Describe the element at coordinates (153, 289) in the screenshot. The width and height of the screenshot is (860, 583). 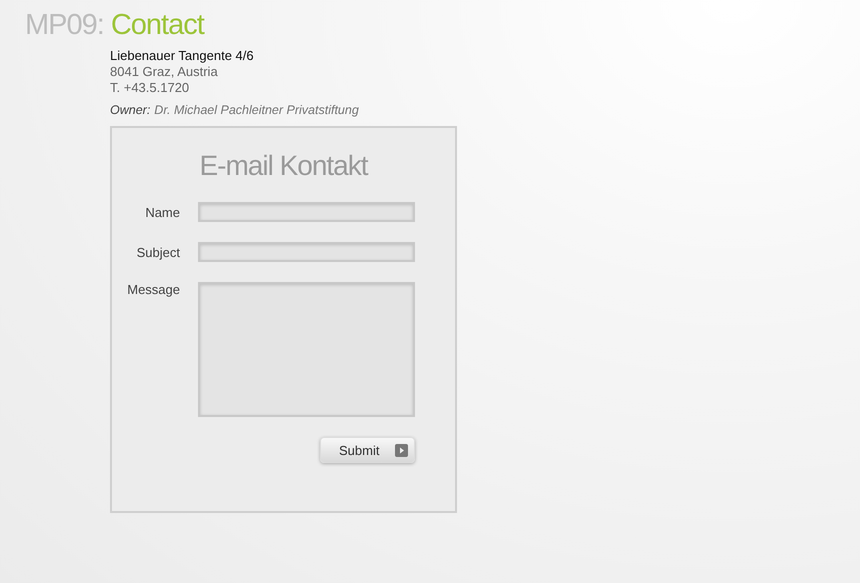
I see `field-label: Message` at that location.